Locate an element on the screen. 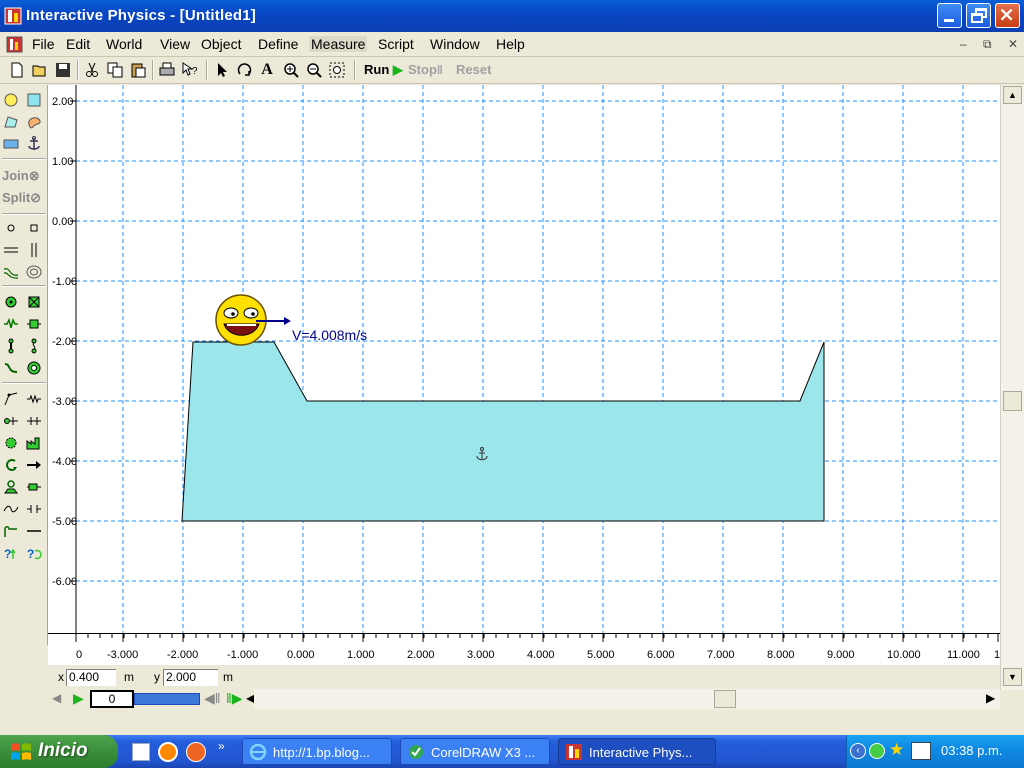 Image resolution: width=1024 pixels, height=768 pixels. menu-world: World is located at coordinates (124, 44).